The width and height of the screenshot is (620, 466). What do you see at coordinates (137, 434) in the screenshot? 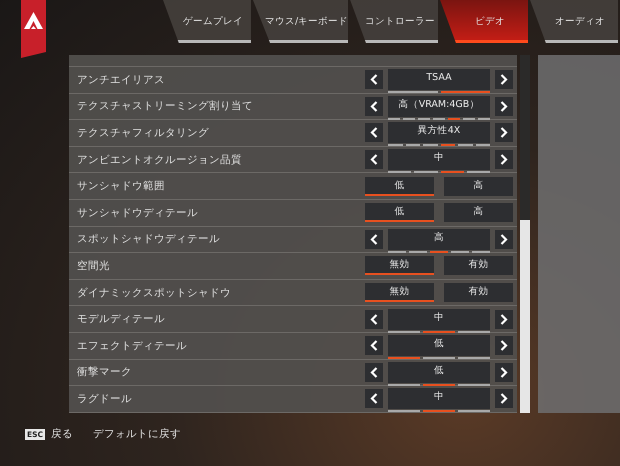
I see `reset-defaults-button: デフォルトに戻す` at bounding box center [137, 434].